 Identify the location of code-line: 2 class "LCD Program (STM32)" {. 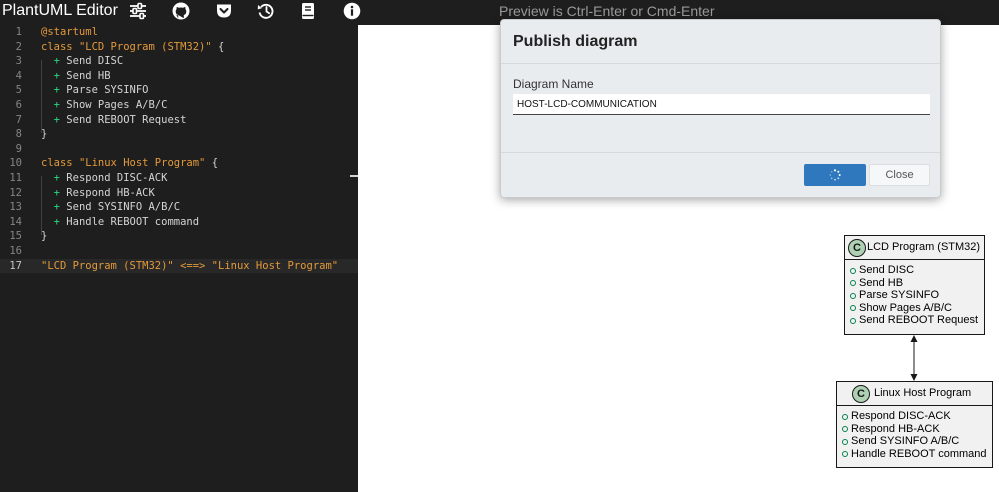
(179, 47).